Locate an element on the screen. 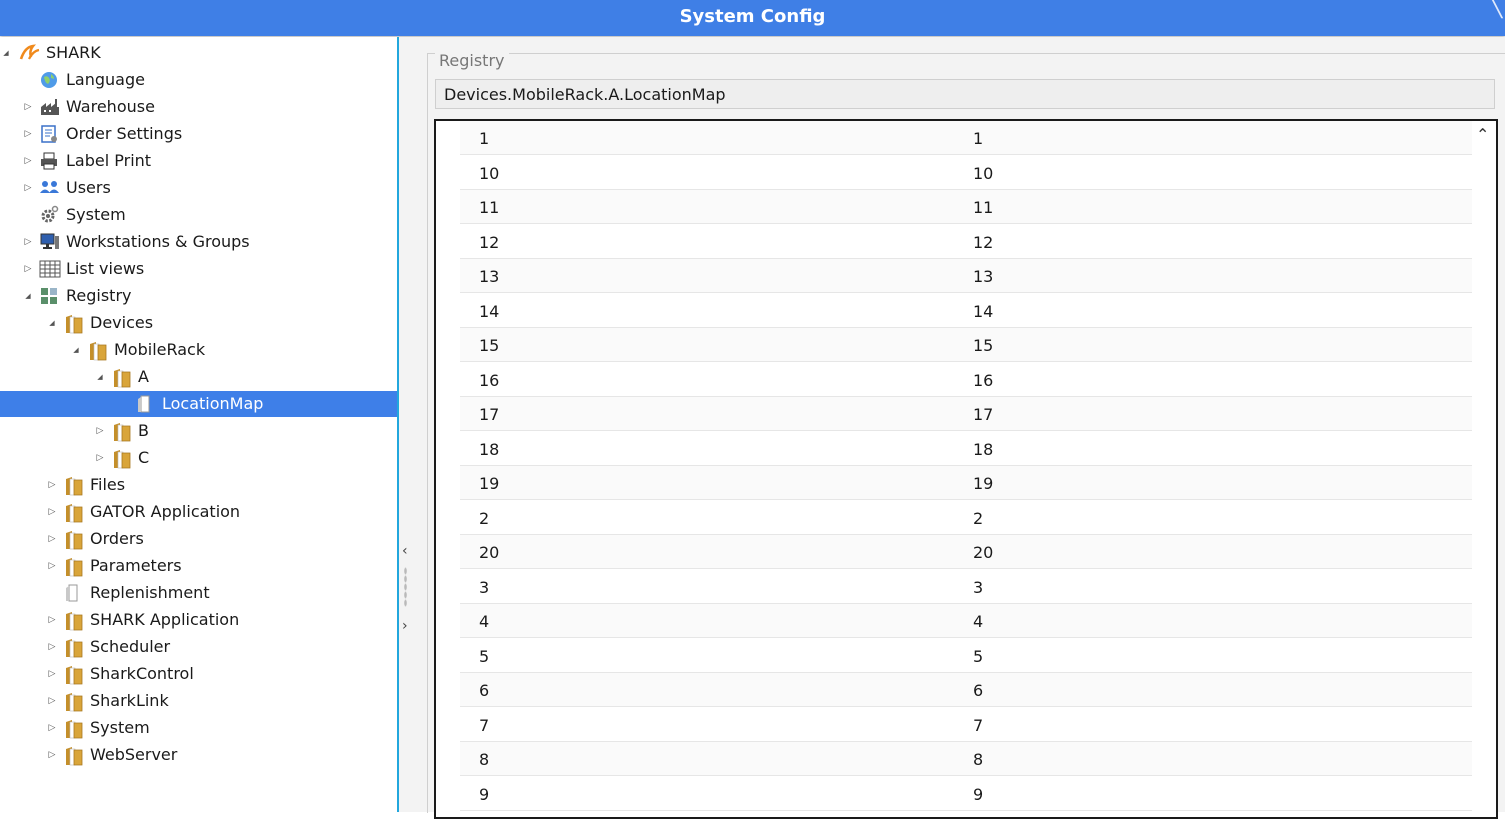 This screenshot has width=1505, height=819. value-cell: 12 is located at coordinates (983, 242).